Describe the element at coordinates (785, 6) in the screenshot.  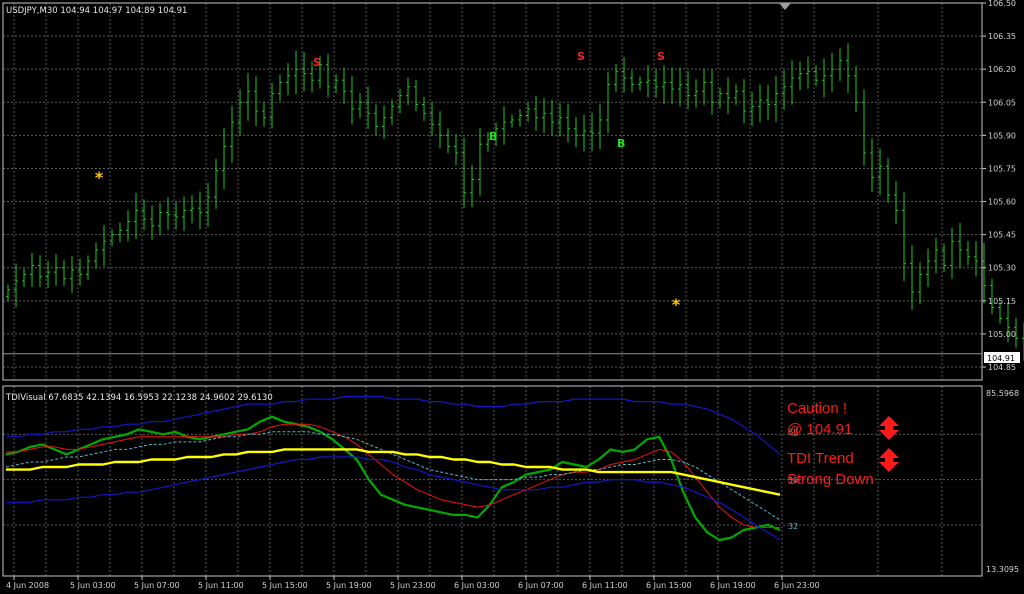
I see `shift-marker-icon` at that location.